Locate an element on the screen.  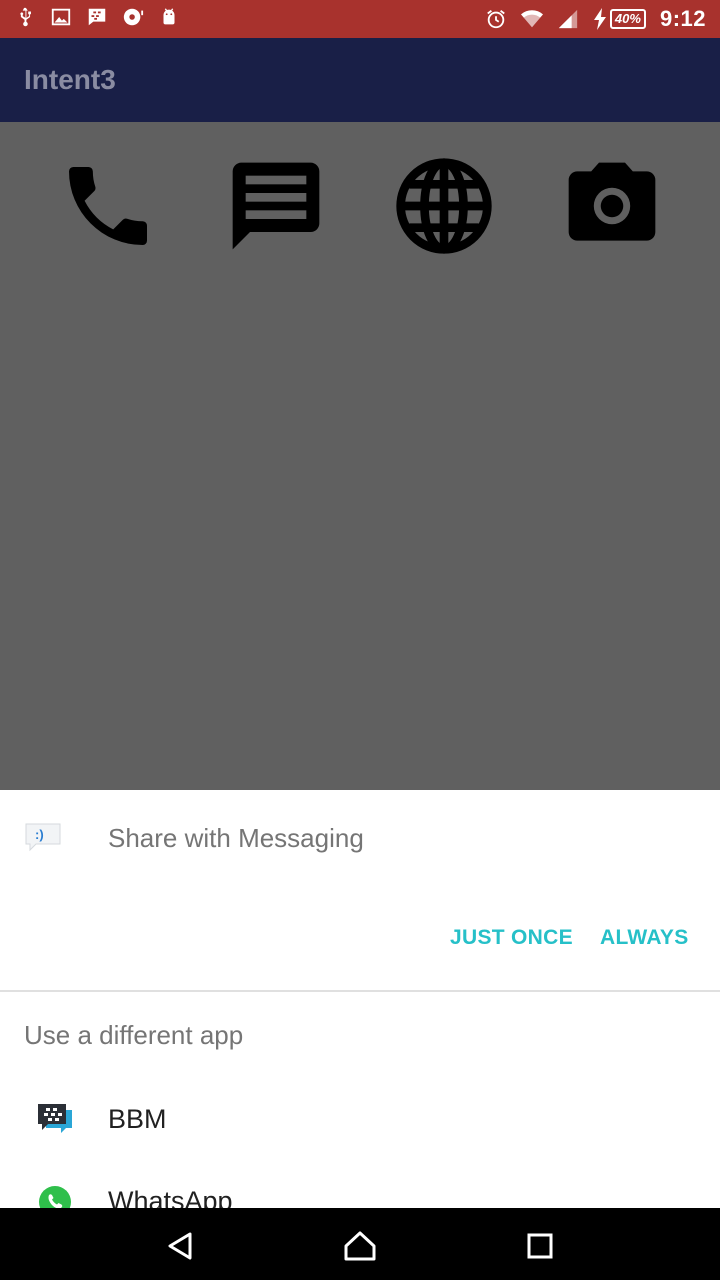
status-bar: 40% 9:12 is located at coordinates (360, 19).